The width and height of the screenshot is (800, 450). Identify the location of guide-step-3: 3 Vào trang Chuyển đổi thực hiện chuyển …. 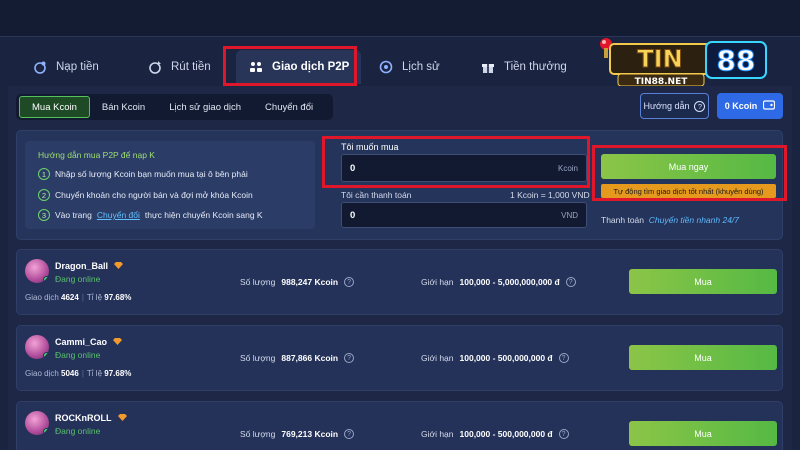
(150, 215).